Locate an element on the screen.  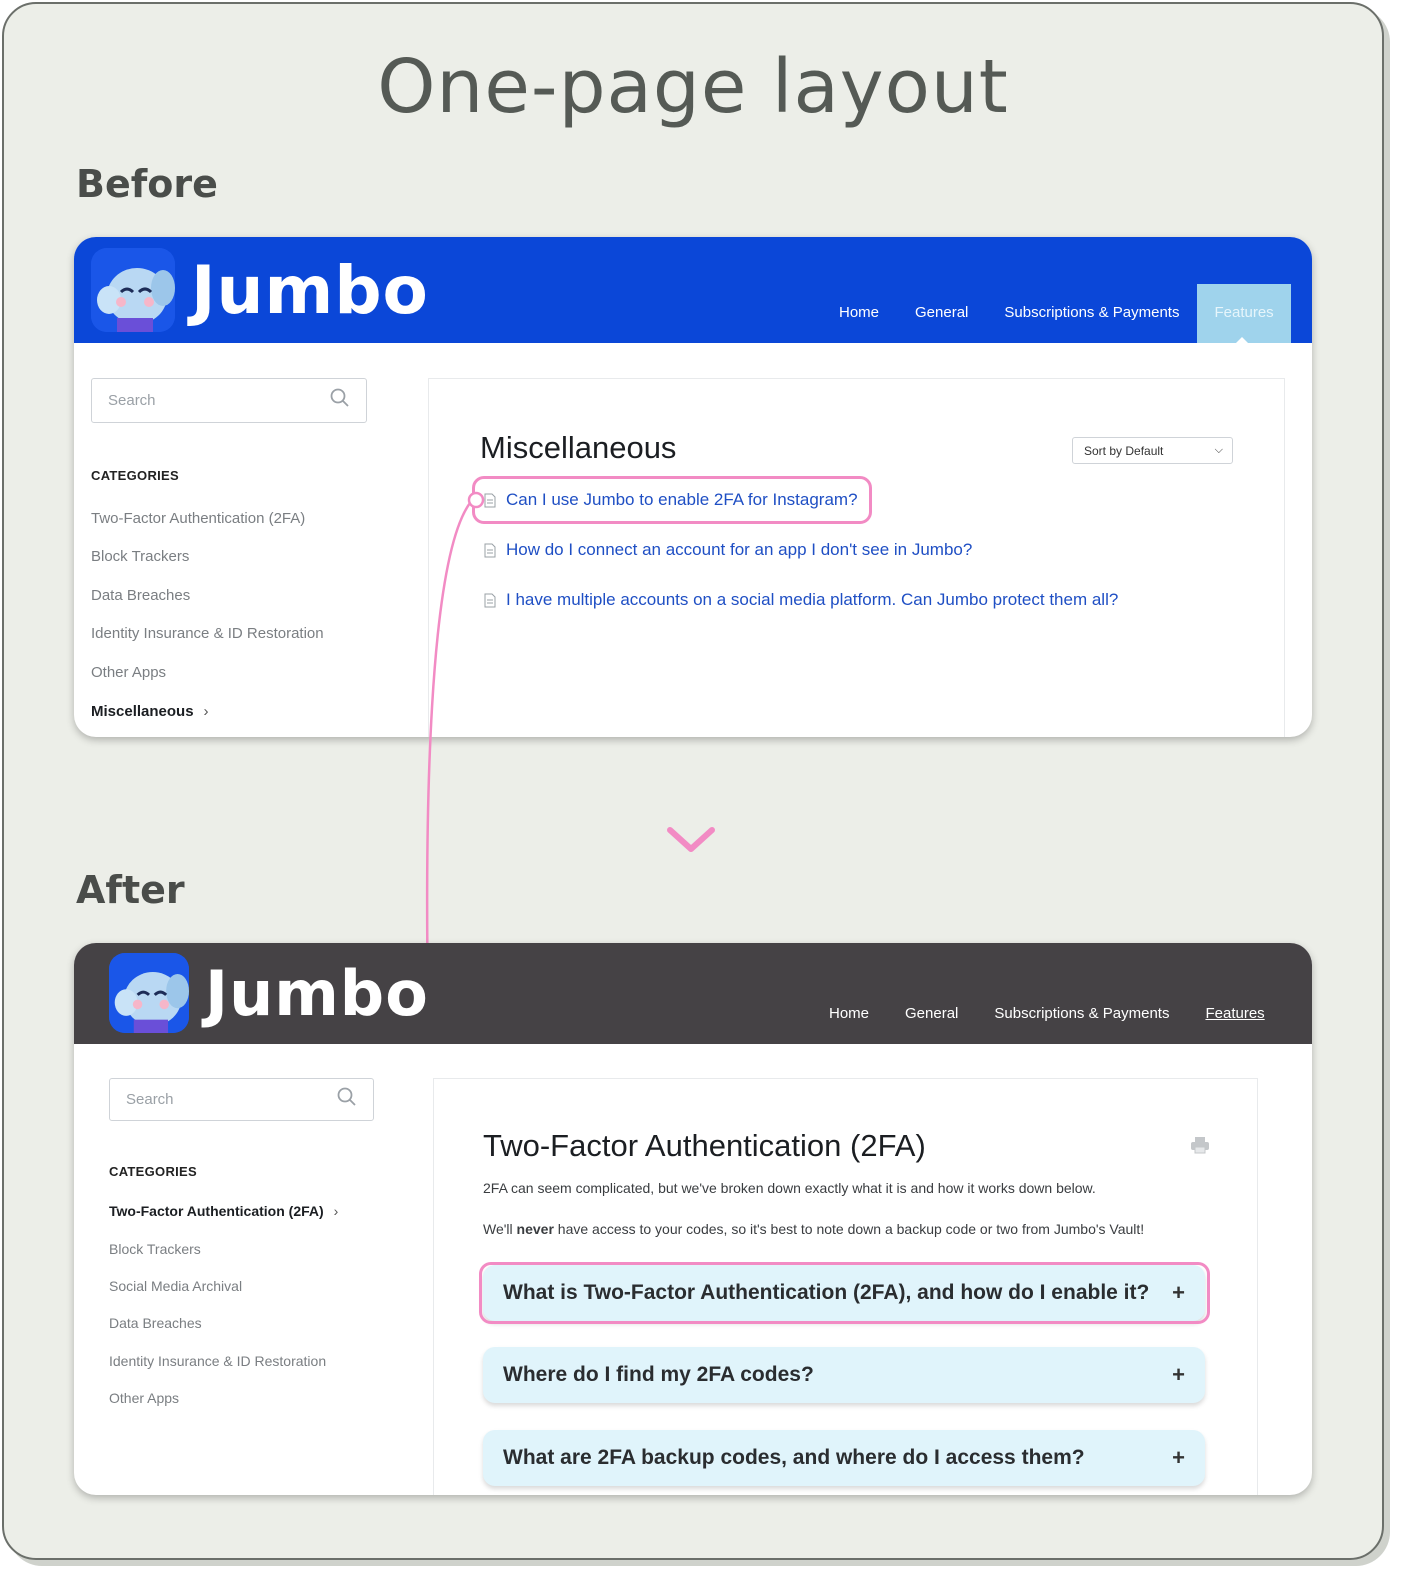
after-accordion-highlight is located at coordinates (844, 1293).